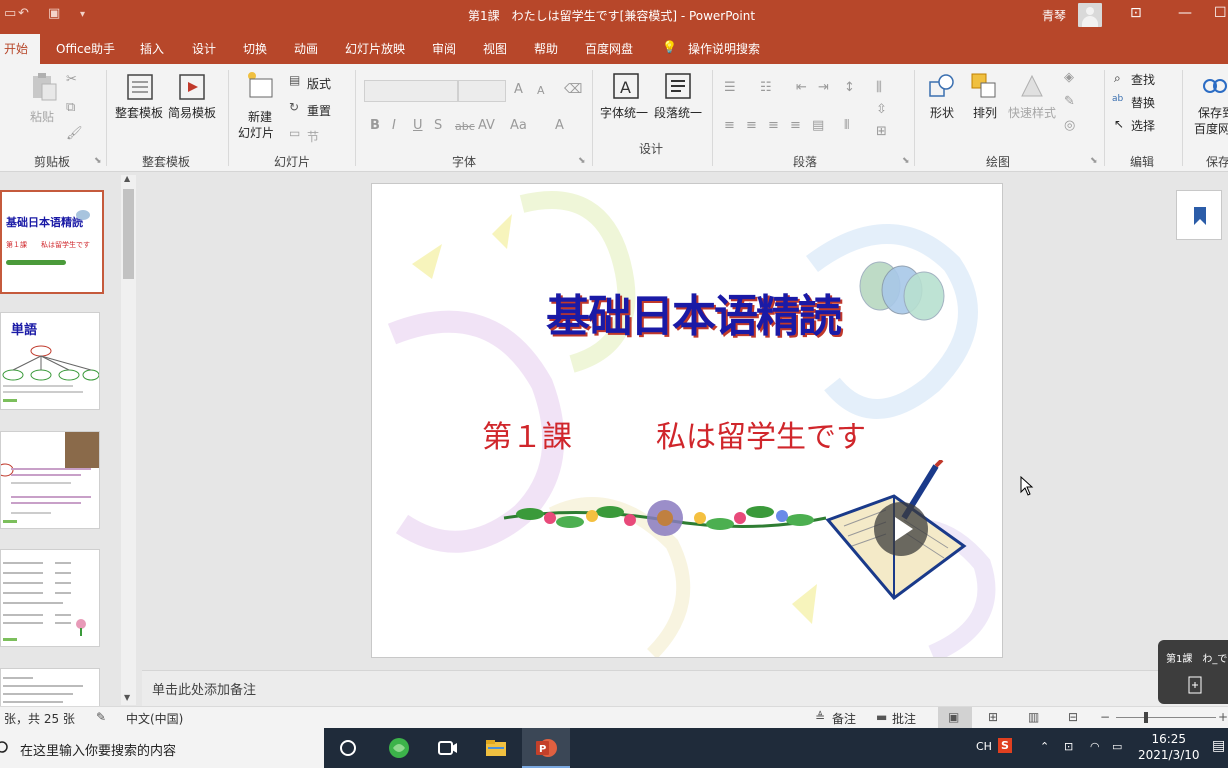  I want to click on zoom-in-icon: +, so click(1223, 717).